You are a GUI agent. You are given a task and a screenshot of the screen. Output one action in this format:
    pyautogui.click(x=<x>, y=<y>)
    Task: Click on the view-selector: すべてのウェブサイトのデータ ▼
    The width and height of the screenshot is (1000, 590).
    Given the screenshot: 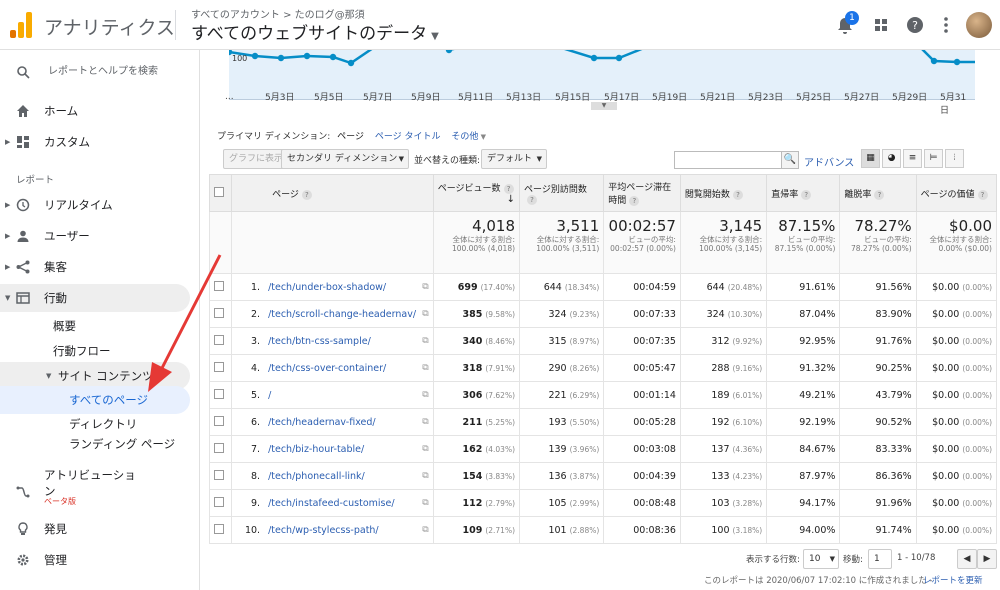 What is the action you would take?
    pyautogui.click(x=315, y=31)
    